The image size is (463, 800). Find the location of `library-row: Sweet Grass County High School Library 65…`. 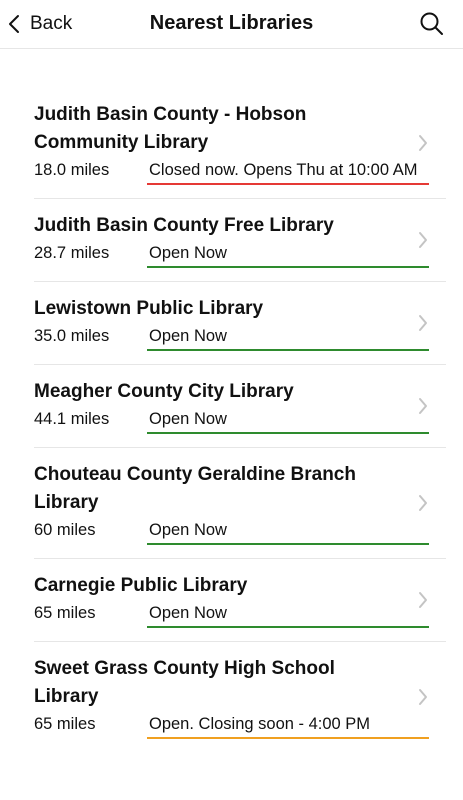

library-row: Sweet Grass County High School Library 65… is located at coordinates (240, 697).